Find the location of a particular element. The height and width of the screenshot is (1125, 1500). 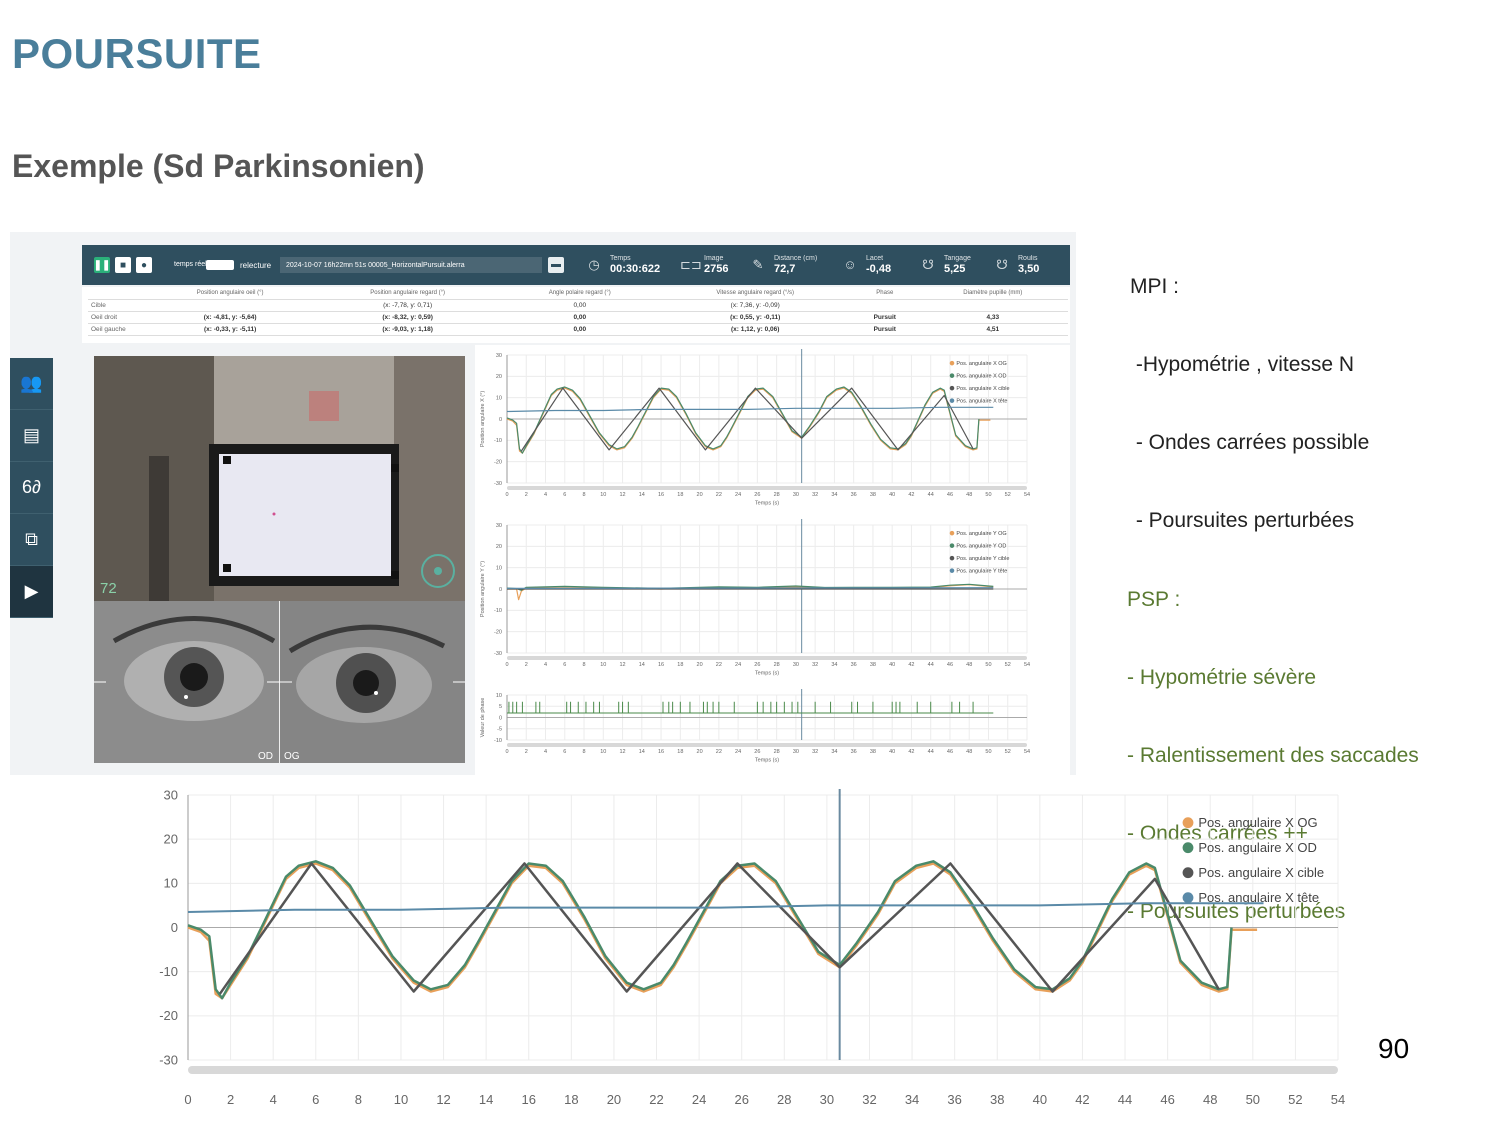

x-tick-label: 22 is located at coordinates (719, 495).